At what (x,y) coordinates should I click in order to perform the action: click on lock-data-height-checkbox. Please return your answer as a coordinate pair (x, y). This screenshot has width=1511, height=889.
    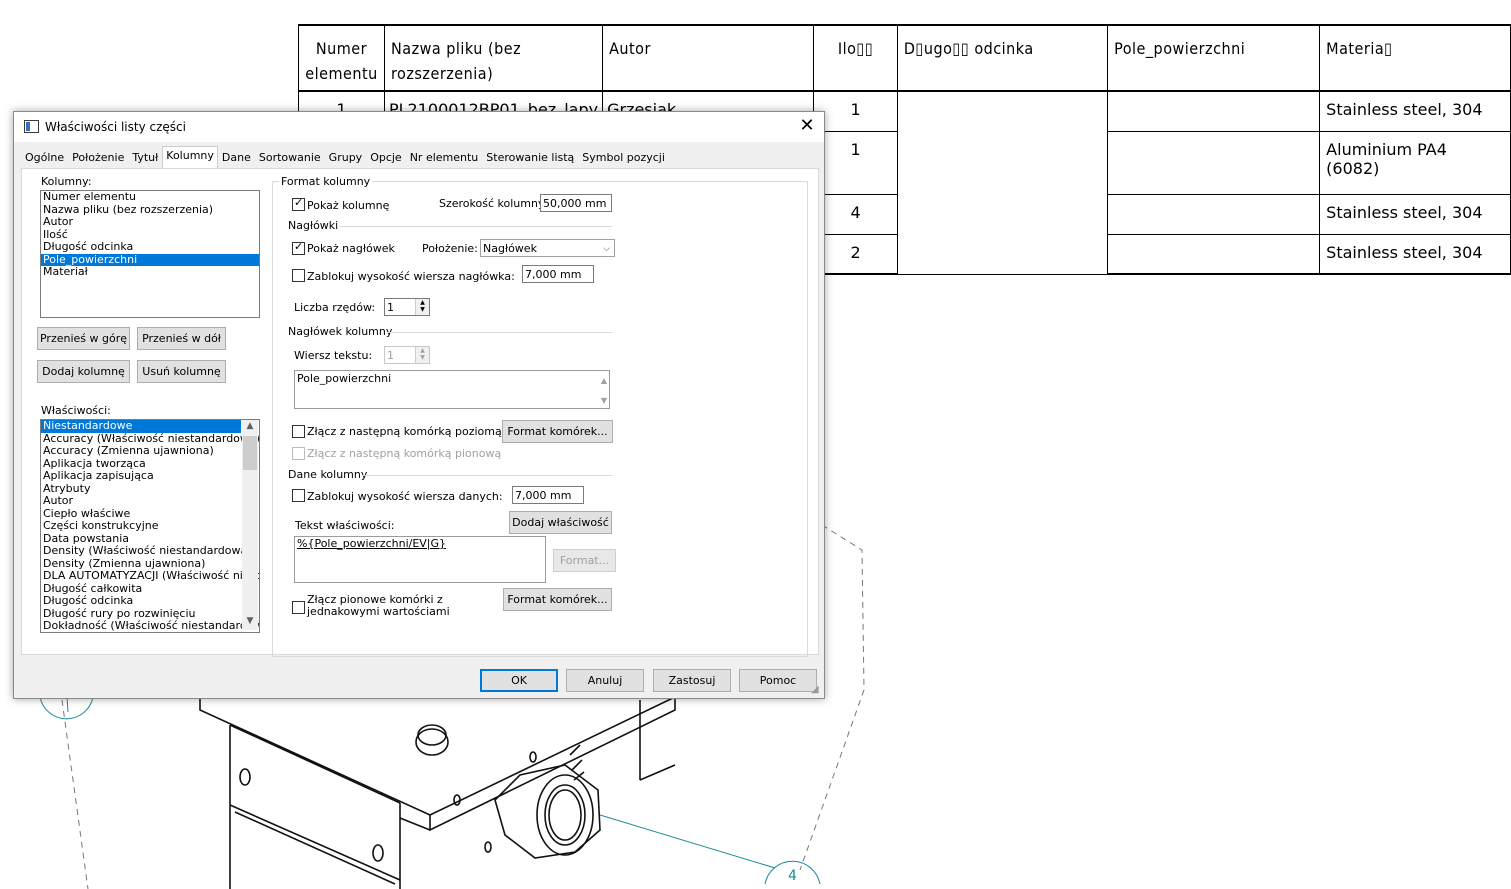
    Looking at the image, I should click on (298, 495).